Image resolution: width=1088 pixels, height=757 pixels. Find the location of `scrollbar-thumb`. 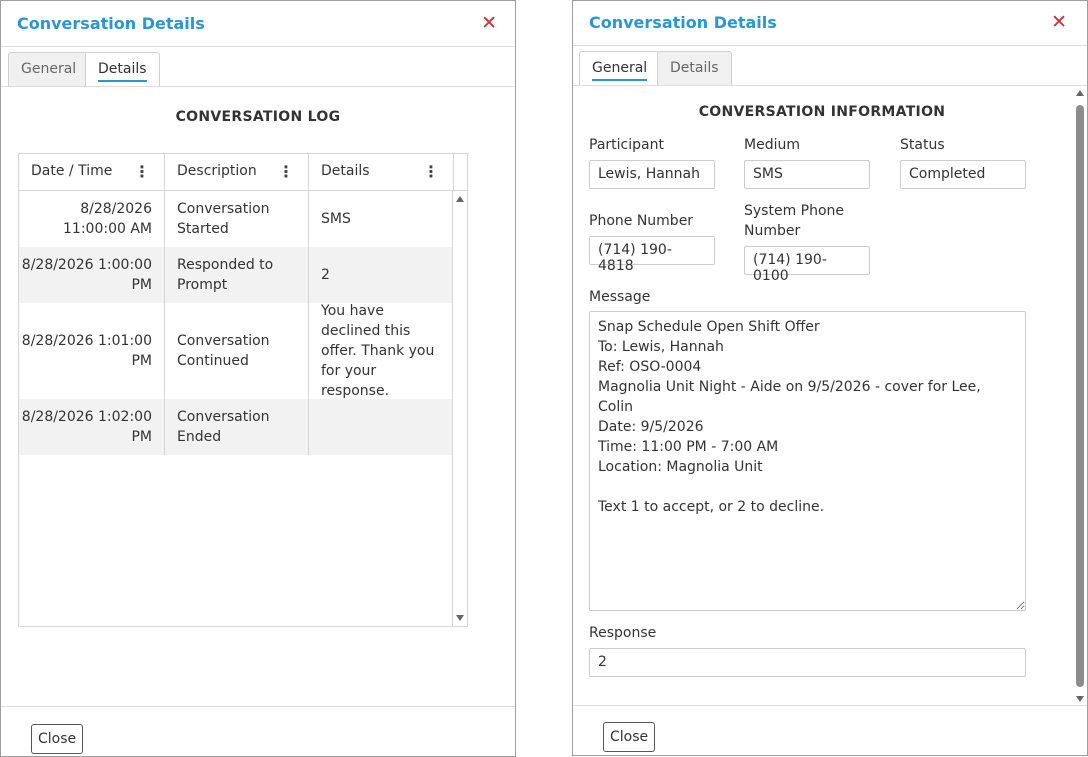

scrollbar-thumb is located at coordinates (1080, 396).